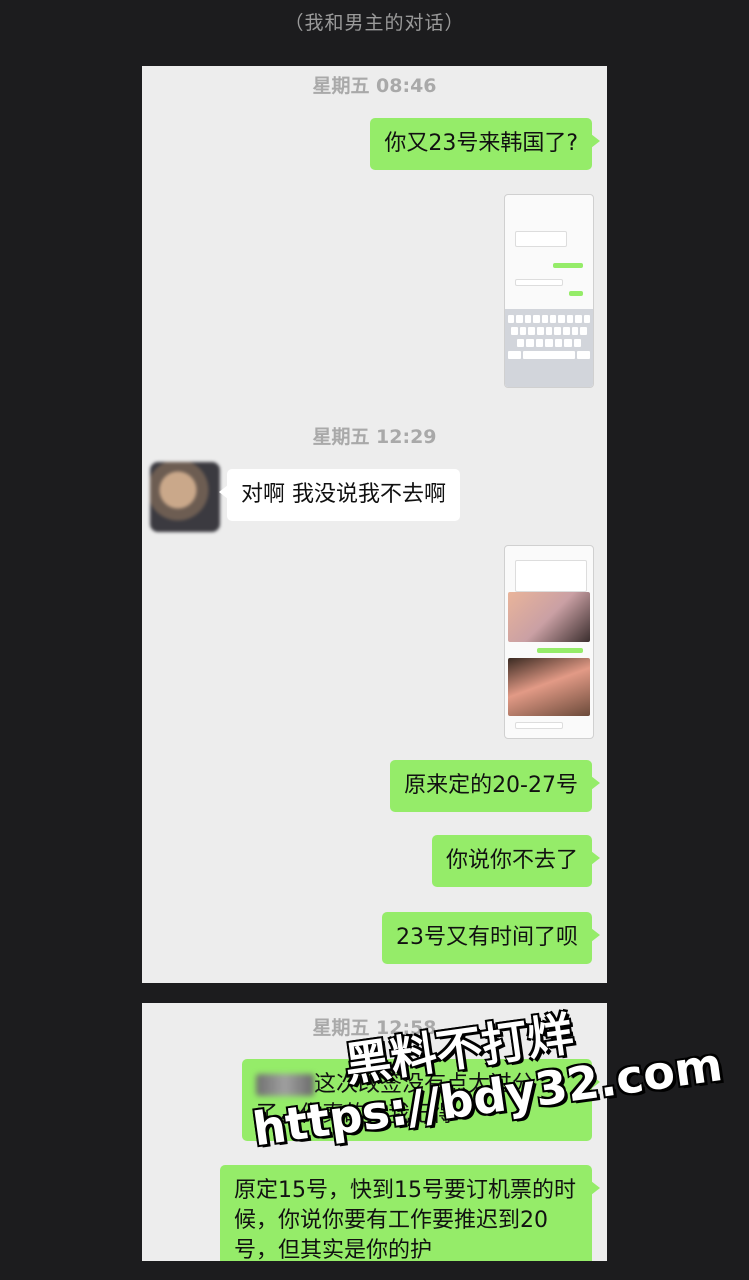 The width and height of the screenshot is (749, 1280). What do you see at coordinates (549, 348) in the screenshot?
I see `keyboard-image` at bounding box center [549, 348].